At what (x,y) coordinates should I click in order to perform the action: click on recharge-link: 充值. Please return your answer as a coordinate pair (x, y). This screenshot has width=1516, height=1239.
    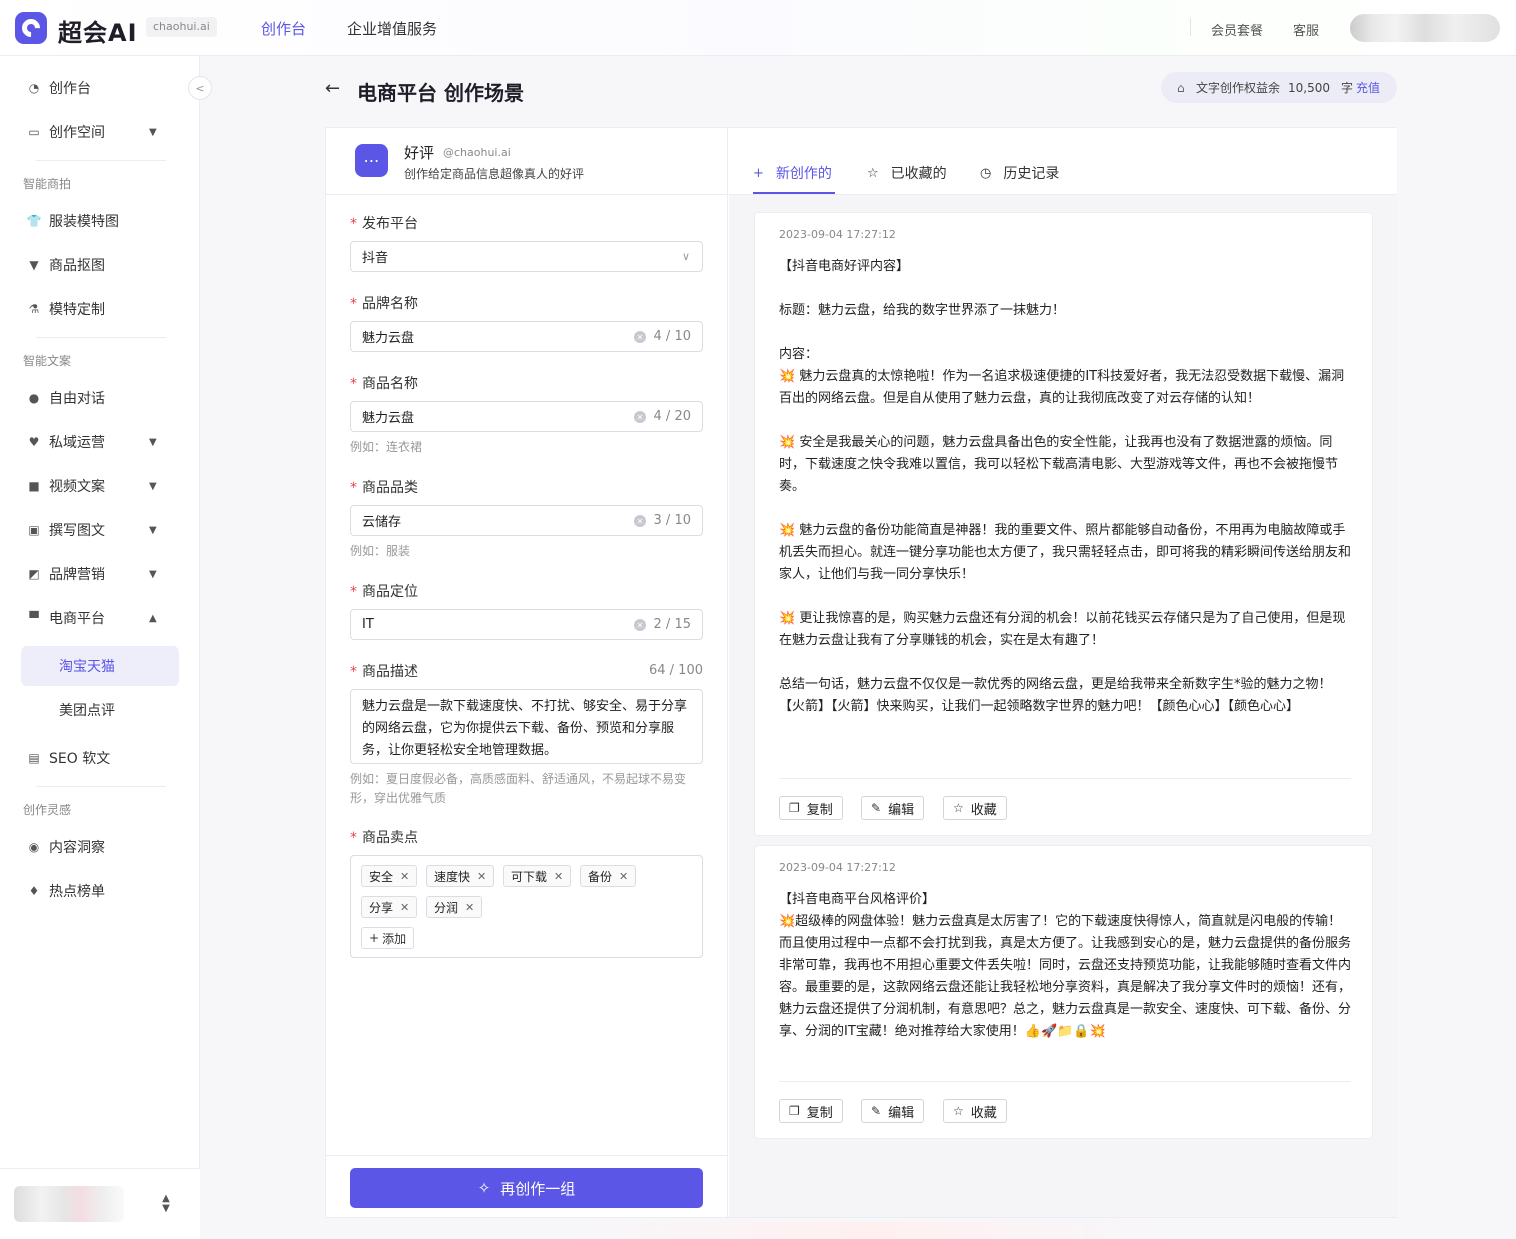
    Looking at the image, I should click on (1368, 87).